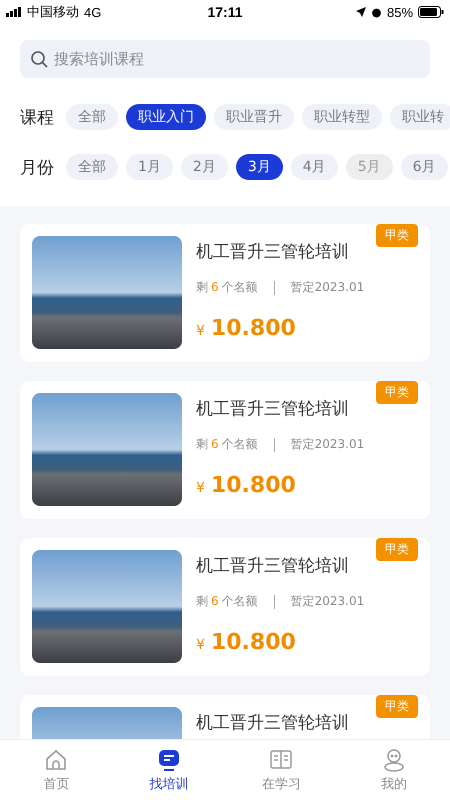 The image size is (450, 800). What do you see at coordinates (400, 12) in the screenshot?
I see `battery-percent: 85%` at bounding box center [400, 12].